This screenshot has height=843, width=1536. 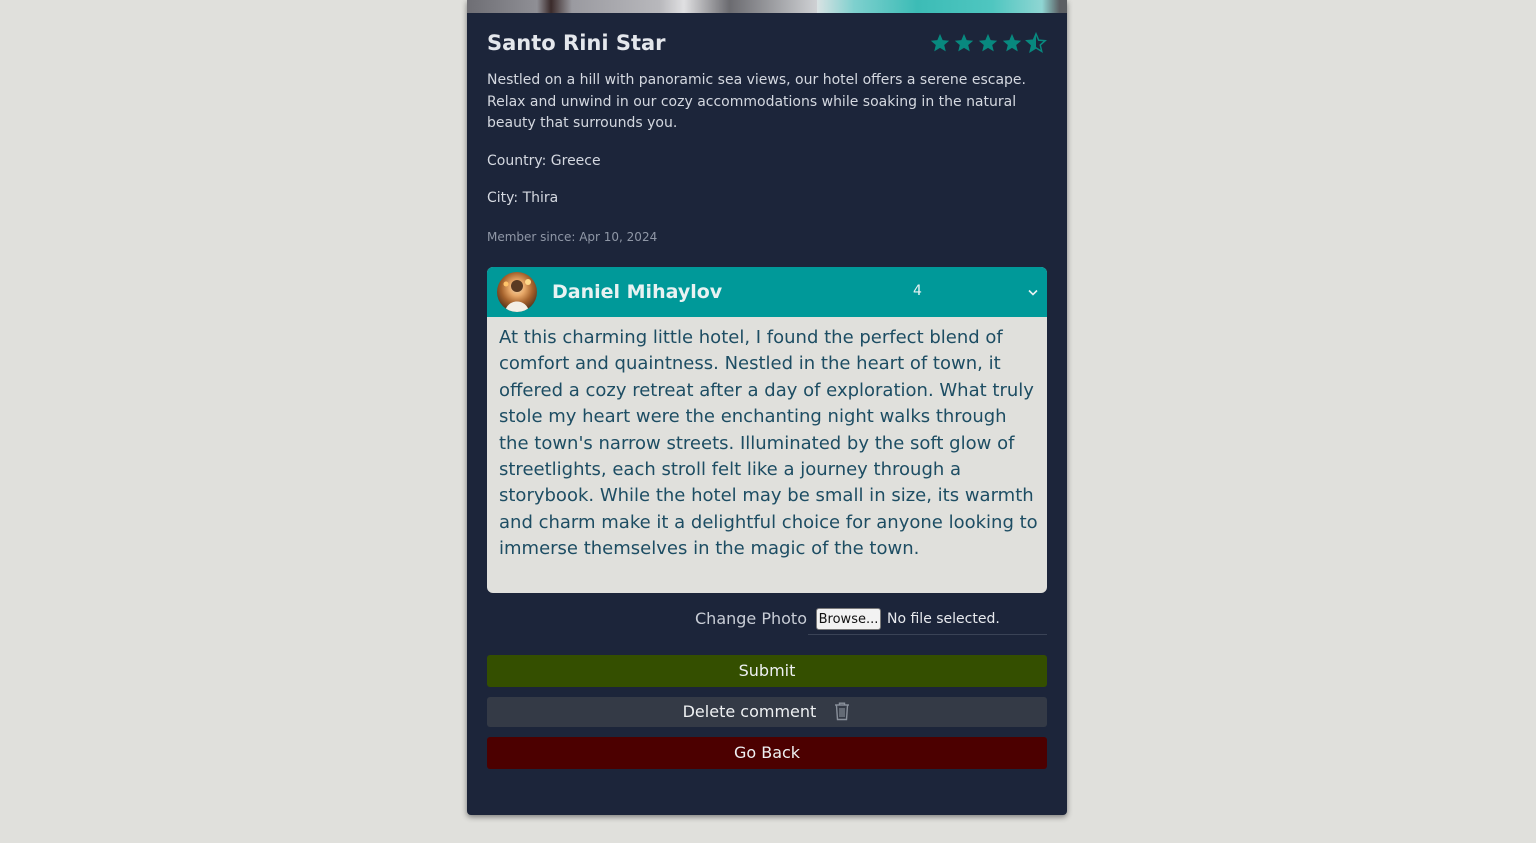 What do you see at coordinates (572, 237) in the screenshot?
I see `member-since: Member since: Apr 10, 2024` at bounding box center [572, 237].